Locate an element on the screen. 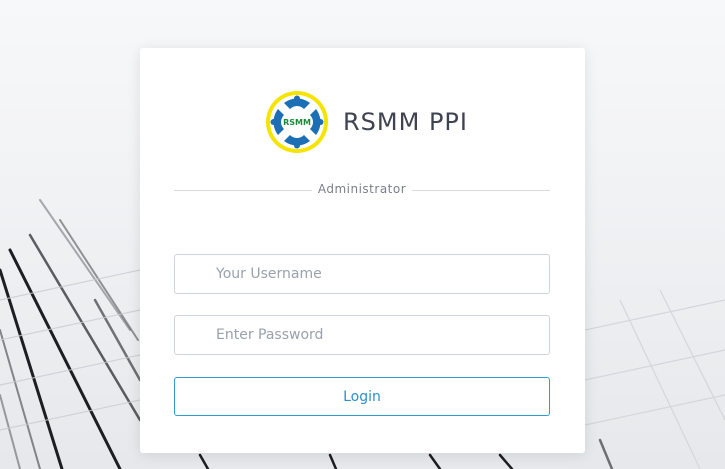 The height and width of the screenshot is (469, 725). brand: RSMM RSMM PPI is located at coordinates (366, 122).